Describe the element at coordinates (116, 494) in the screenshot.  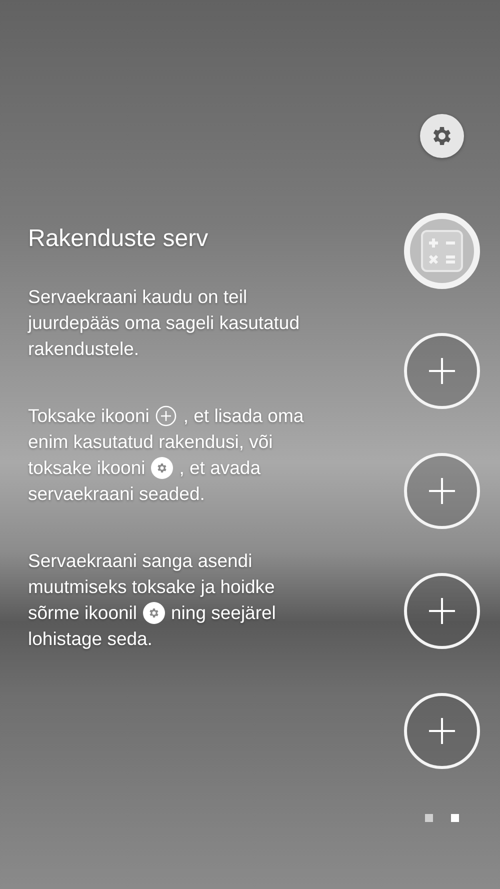
I see `instruction-text: servaekraani seaded.` at that location.